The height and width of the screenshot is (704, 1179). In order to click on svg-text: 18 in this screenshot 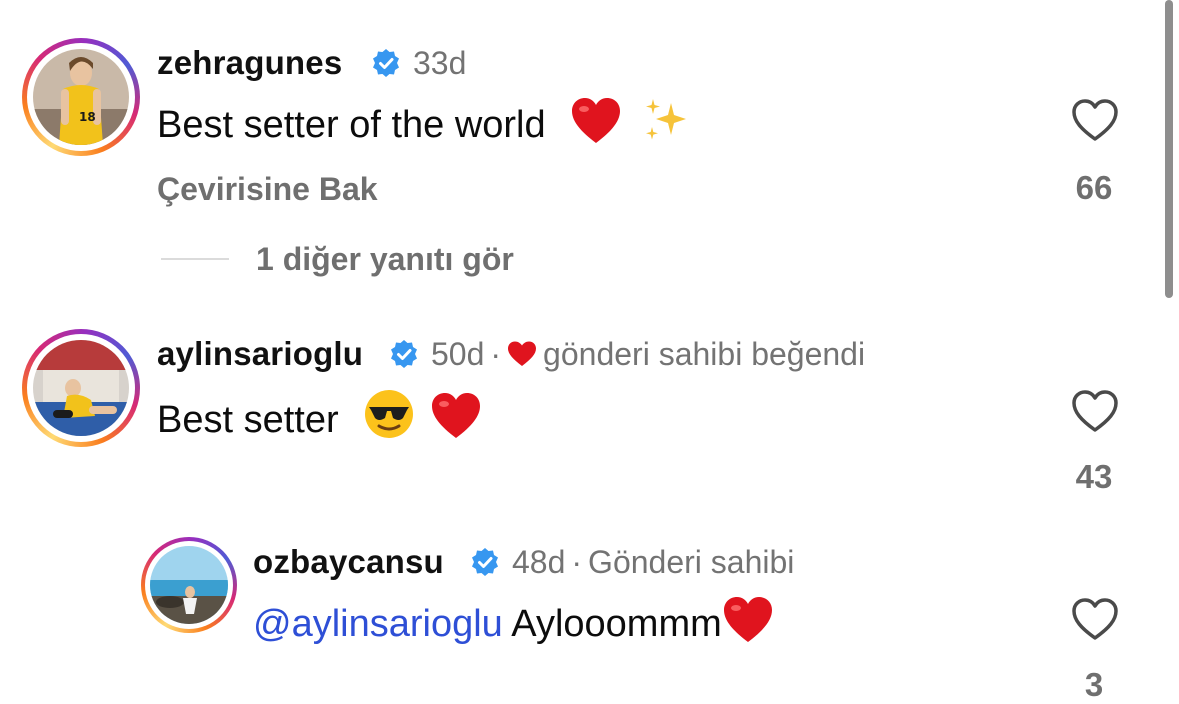, I will do `click(87, 117)`.